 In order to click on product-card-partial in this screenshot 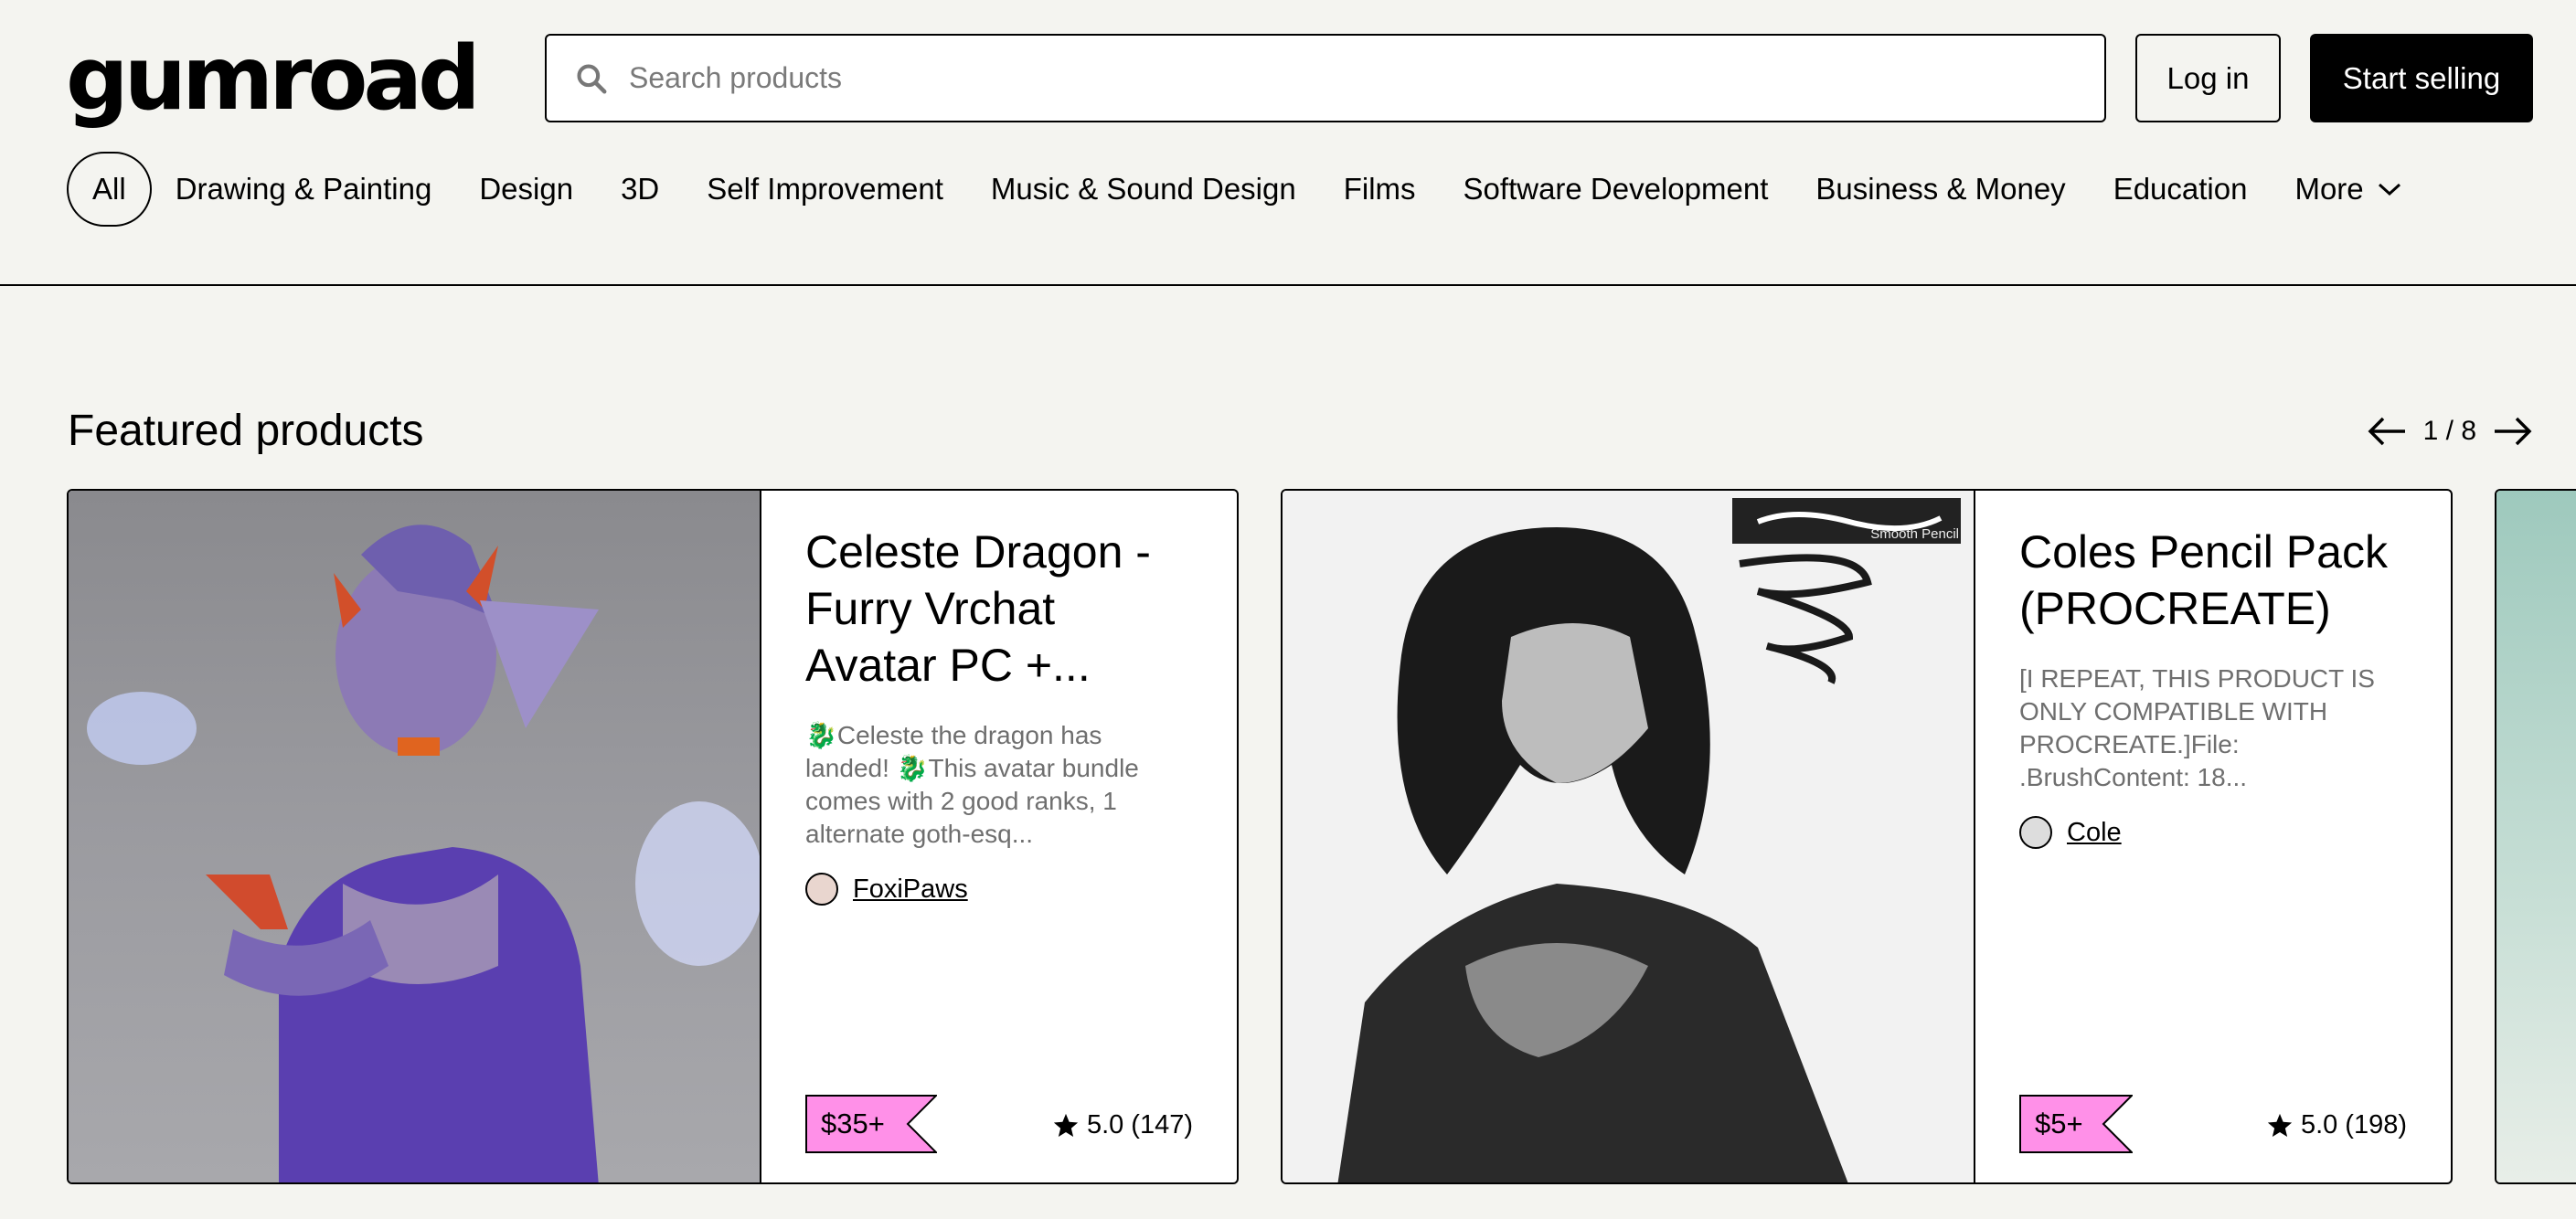, I will do `click(2535, 837)`.